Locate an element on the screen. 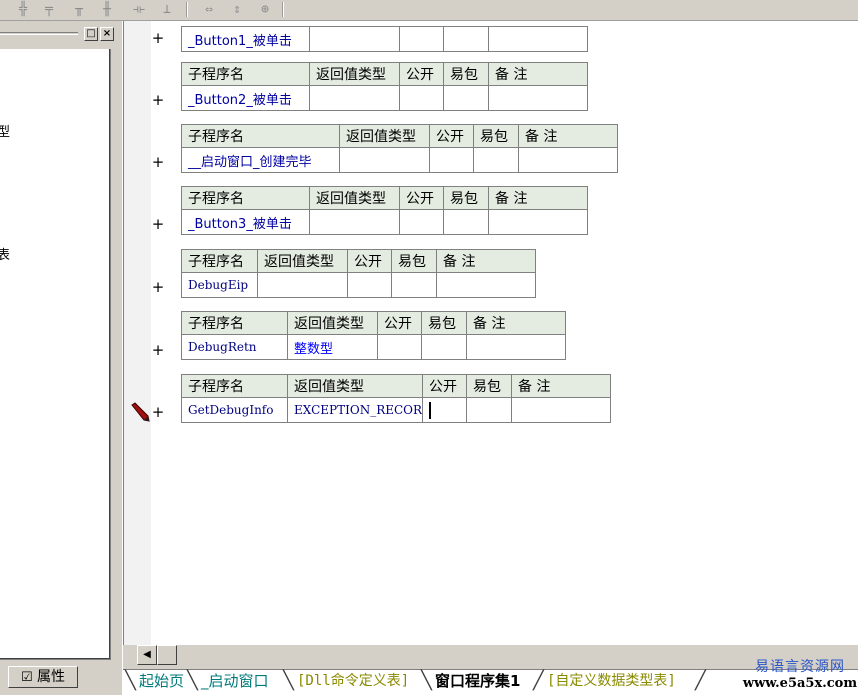 The width and height of the screenshot is (858, 696). same-height-icon: ⊥ is located at coordinates (167, 9).